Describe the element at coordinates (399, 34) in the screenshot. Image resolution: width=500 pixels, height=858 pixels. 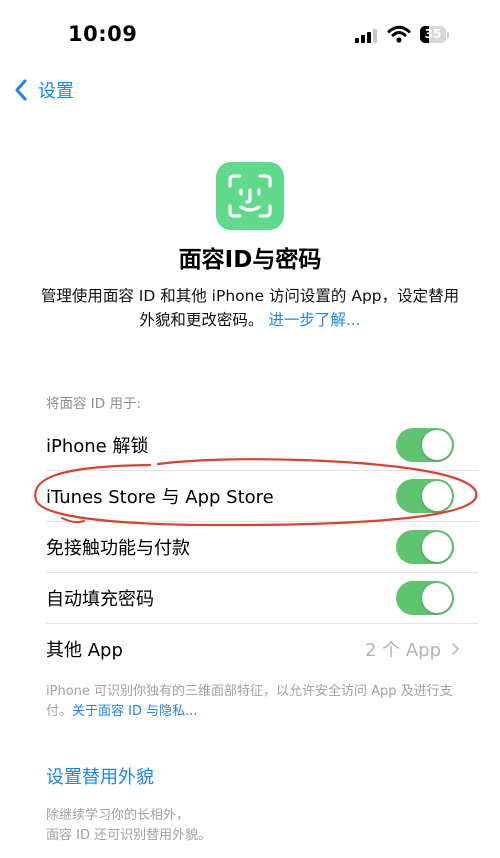
I see `wifi-icon` at that location.